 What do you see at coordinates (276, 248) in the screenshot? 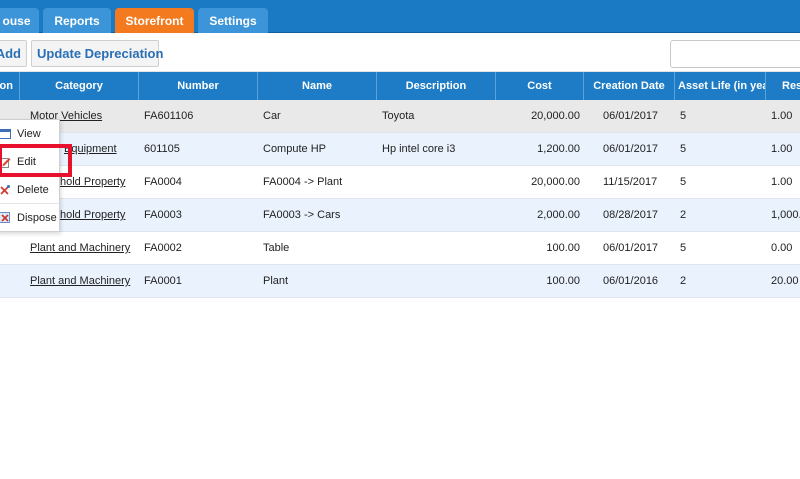
I see `asset-name: Table` at bounding box center [276, 248].